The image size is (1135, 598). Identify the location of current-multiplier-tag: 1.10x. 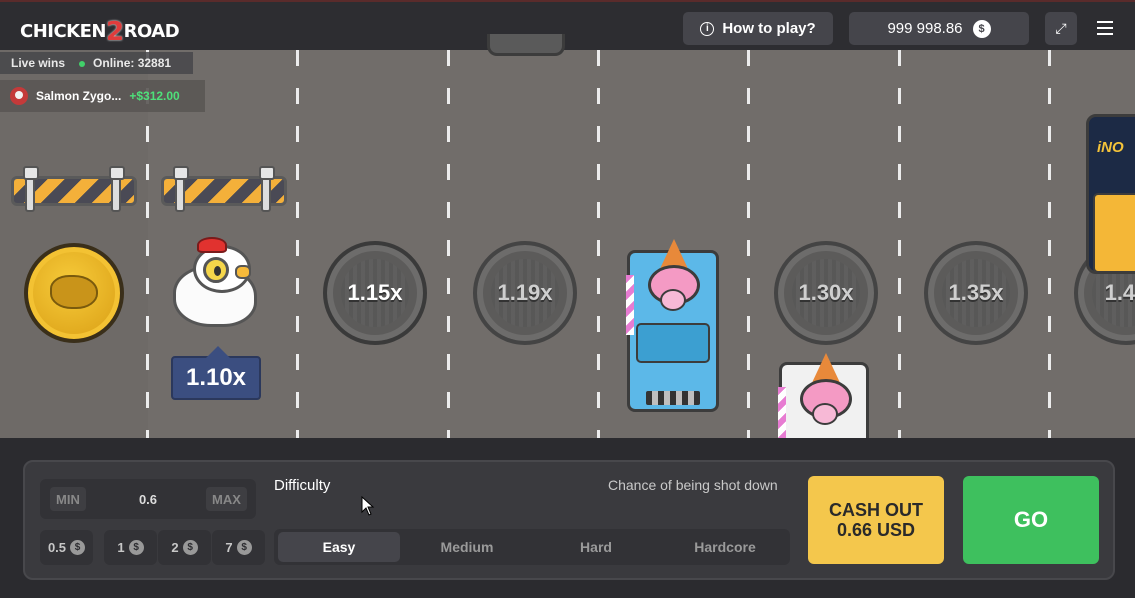
(216, 373).